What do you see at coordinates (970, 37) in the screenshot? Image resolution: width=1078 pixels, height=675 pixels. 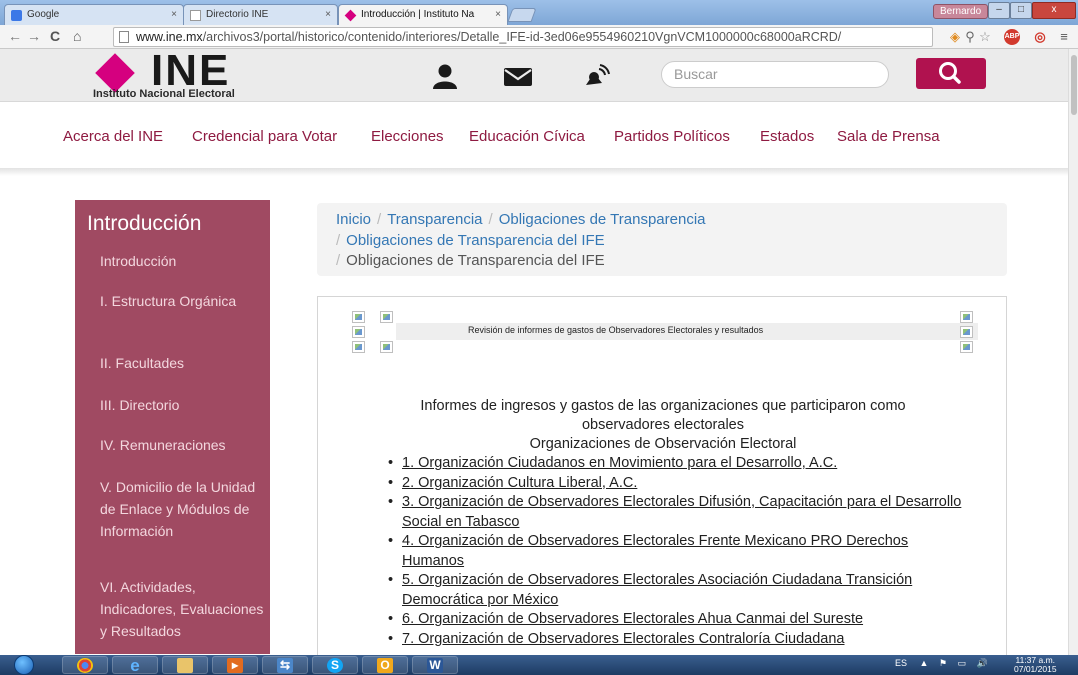 I see `zoom-icon: ⚲` at bounding box center [970, 37].